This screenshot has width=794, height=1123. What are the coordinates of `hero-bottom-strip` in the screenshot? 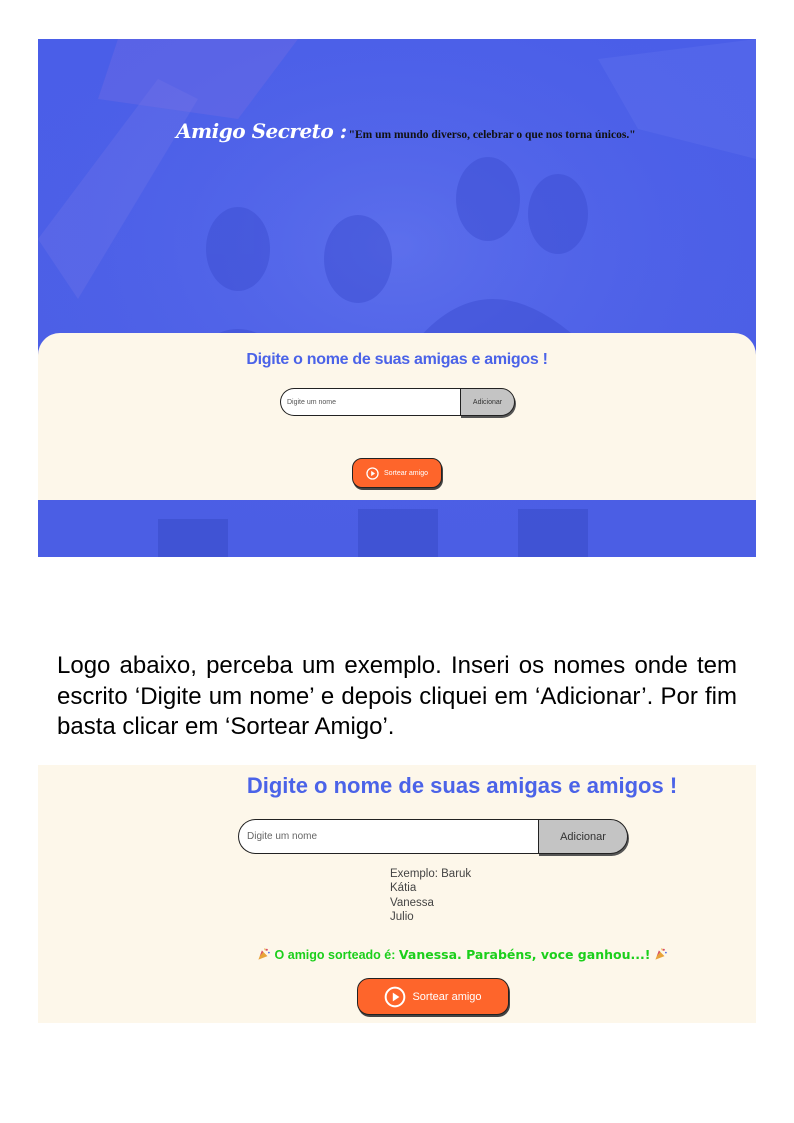 It's located at (397, 528).